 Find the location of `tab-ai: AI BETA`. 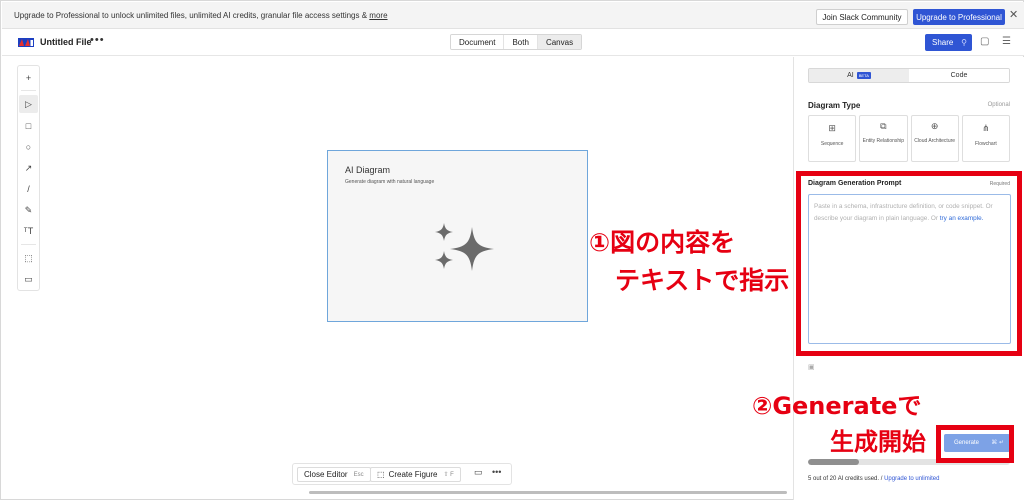

tab-ai: AI BETA is located at coordinates (859, 75).